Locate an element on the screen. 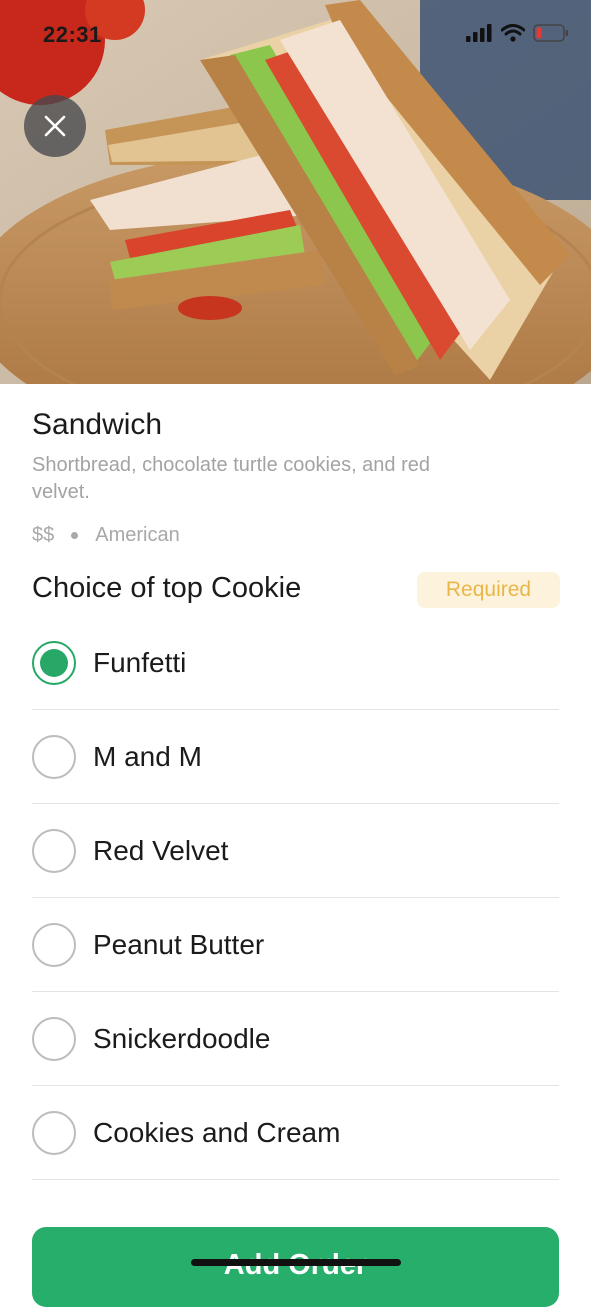  option-funfetti: Funfetti is located at coordinates (295, 663).